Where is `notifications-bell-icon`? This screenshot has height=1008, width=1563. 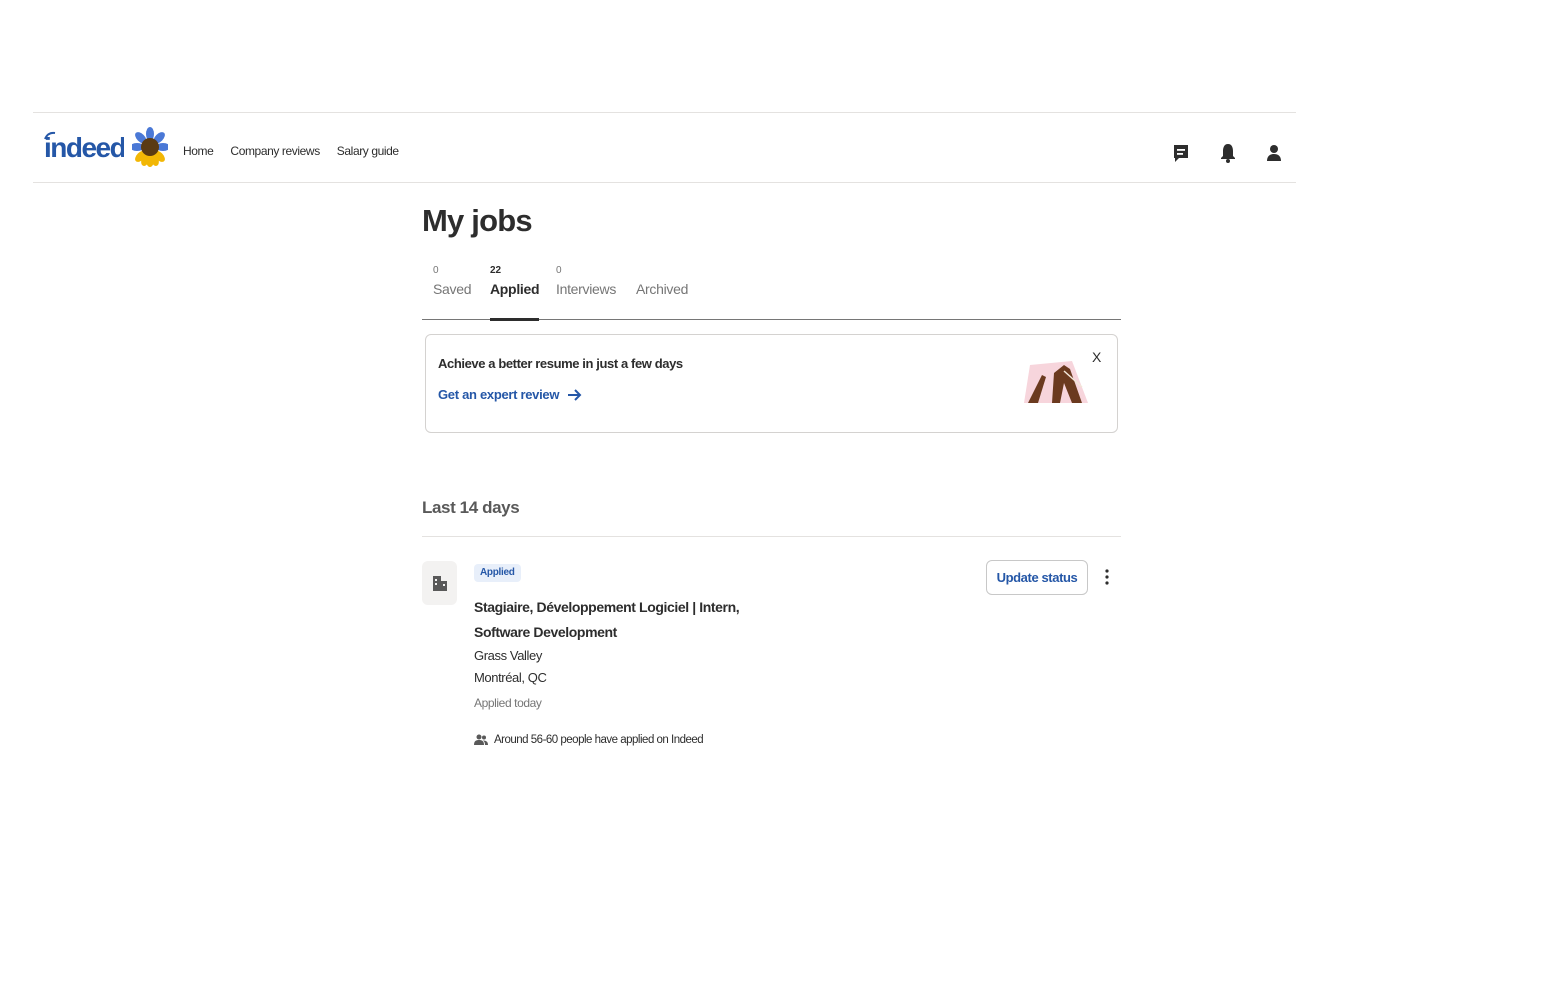
notifications-bell-icon is located at coordinates (1228, 153).